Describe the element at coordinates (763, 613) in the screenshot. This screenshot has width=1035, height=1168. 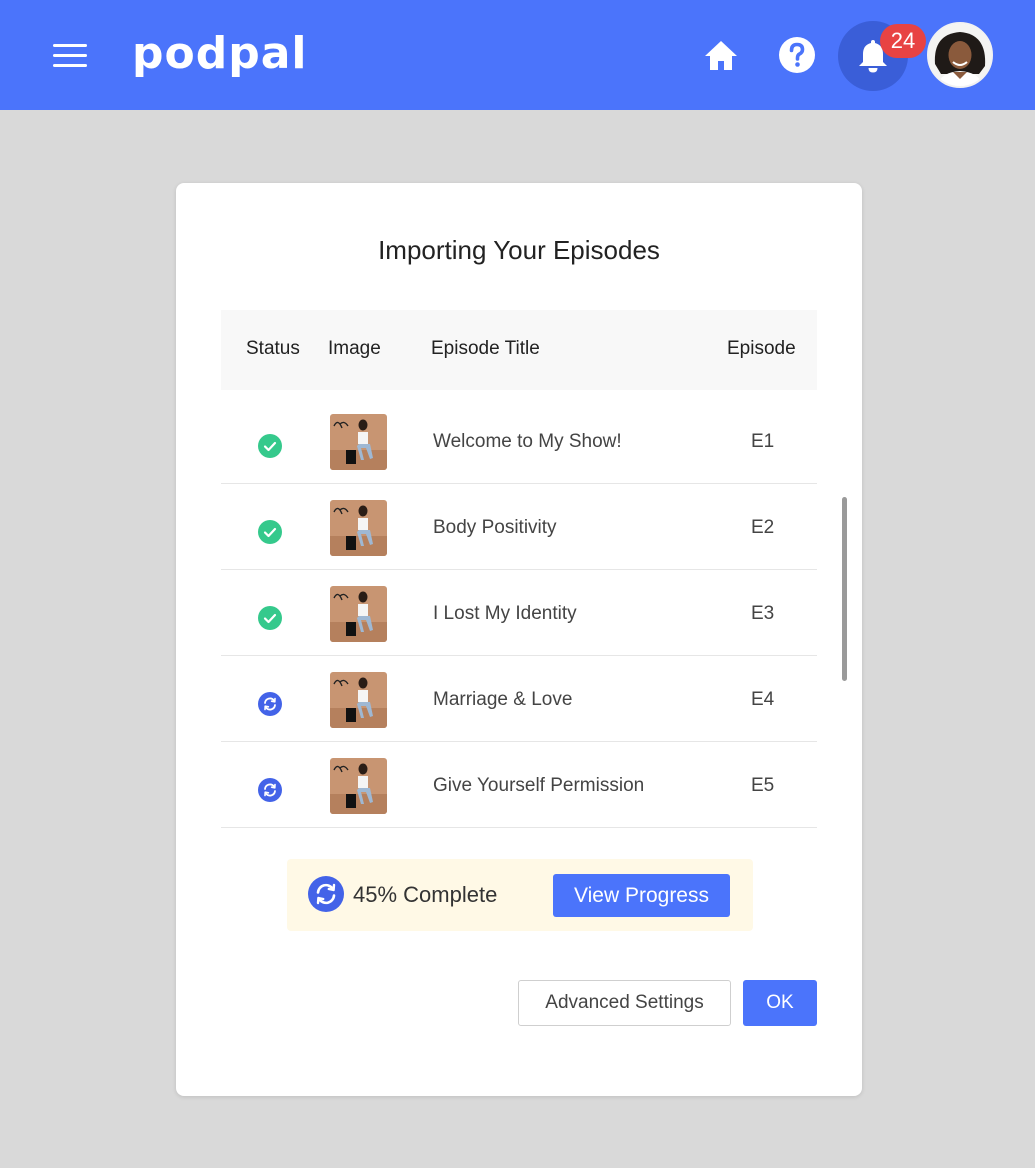
I see `episode-number: E3` at that location.